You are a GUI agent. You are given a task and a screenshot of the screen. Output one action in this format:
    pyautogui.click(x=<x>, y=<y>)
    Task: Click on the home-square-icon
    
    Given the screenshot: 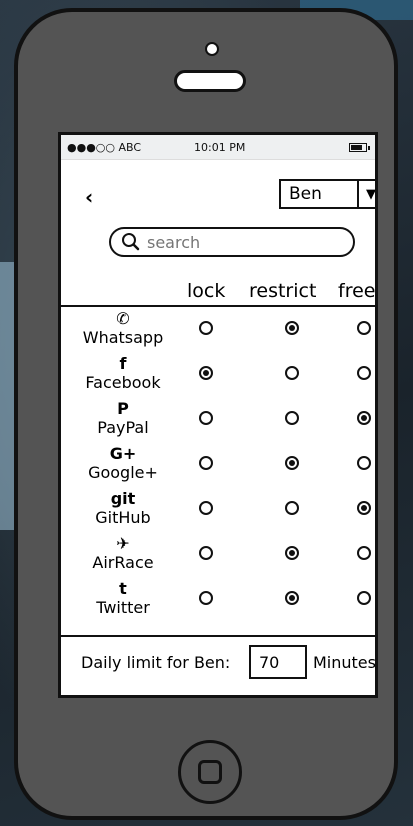 What is the action you would take?
    pyautogui.click(x=210, y=772)
    